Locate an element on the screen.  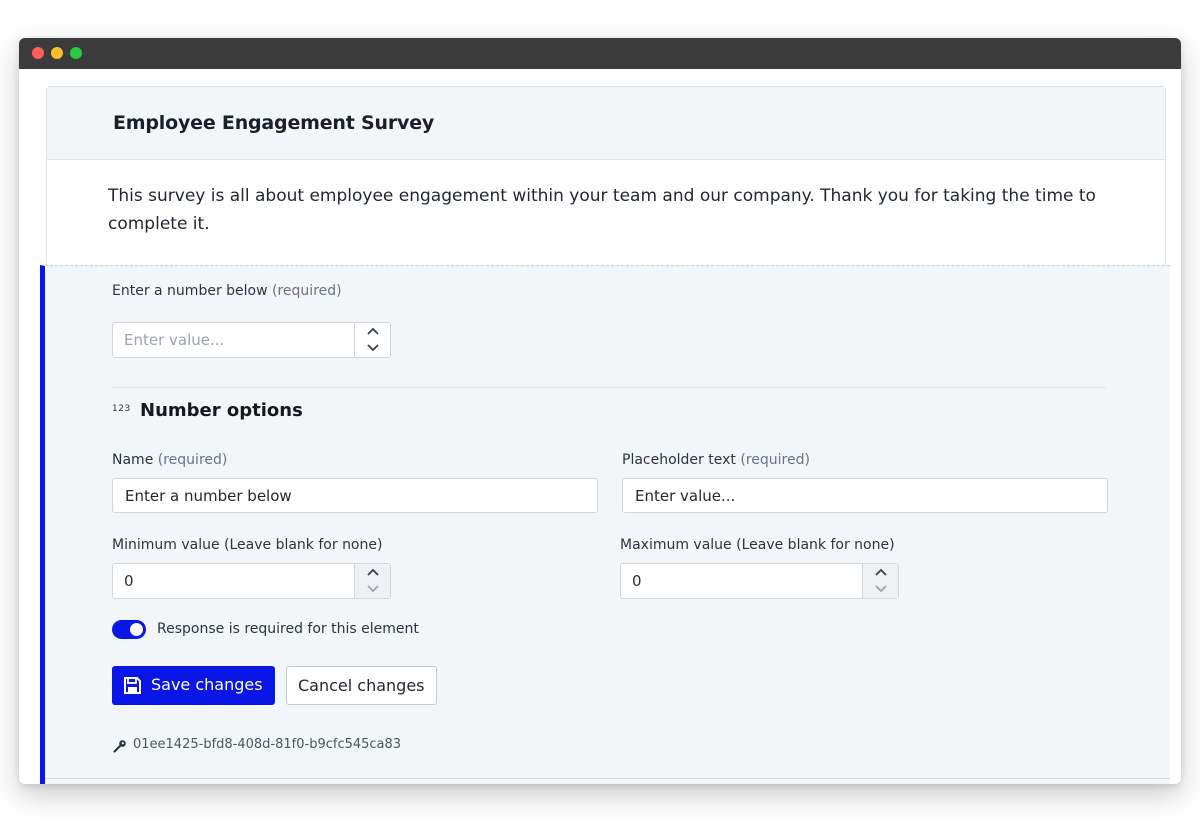
minimum-value-label: Minimum value (Leave blank for none) is located at coordinates (247, 545).